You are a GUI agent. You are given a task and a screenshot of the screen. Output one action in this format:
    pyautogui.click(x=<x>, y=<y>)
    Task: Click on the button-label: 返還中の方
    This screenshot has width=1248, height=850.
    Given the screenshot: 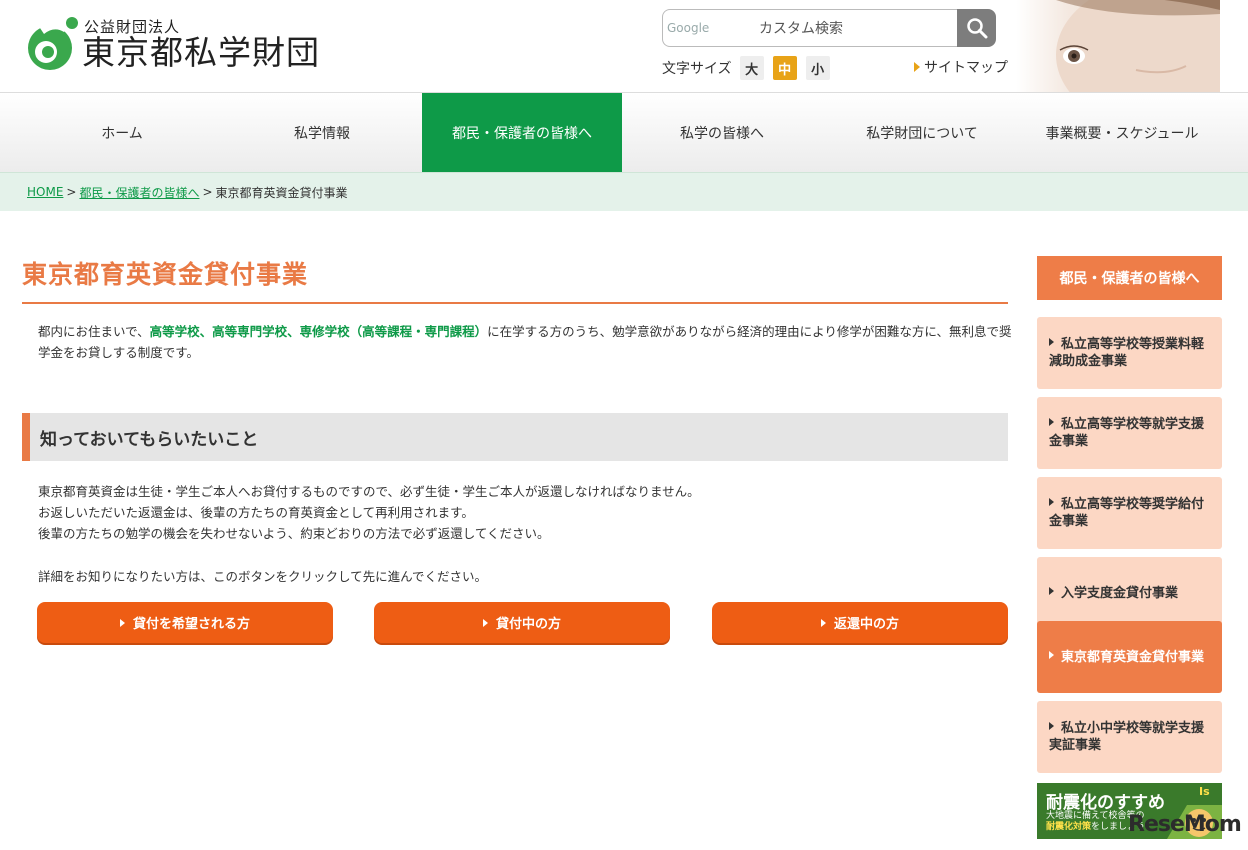 What is the action you would take?
    pyautogui.click(x=866, y=624)
    